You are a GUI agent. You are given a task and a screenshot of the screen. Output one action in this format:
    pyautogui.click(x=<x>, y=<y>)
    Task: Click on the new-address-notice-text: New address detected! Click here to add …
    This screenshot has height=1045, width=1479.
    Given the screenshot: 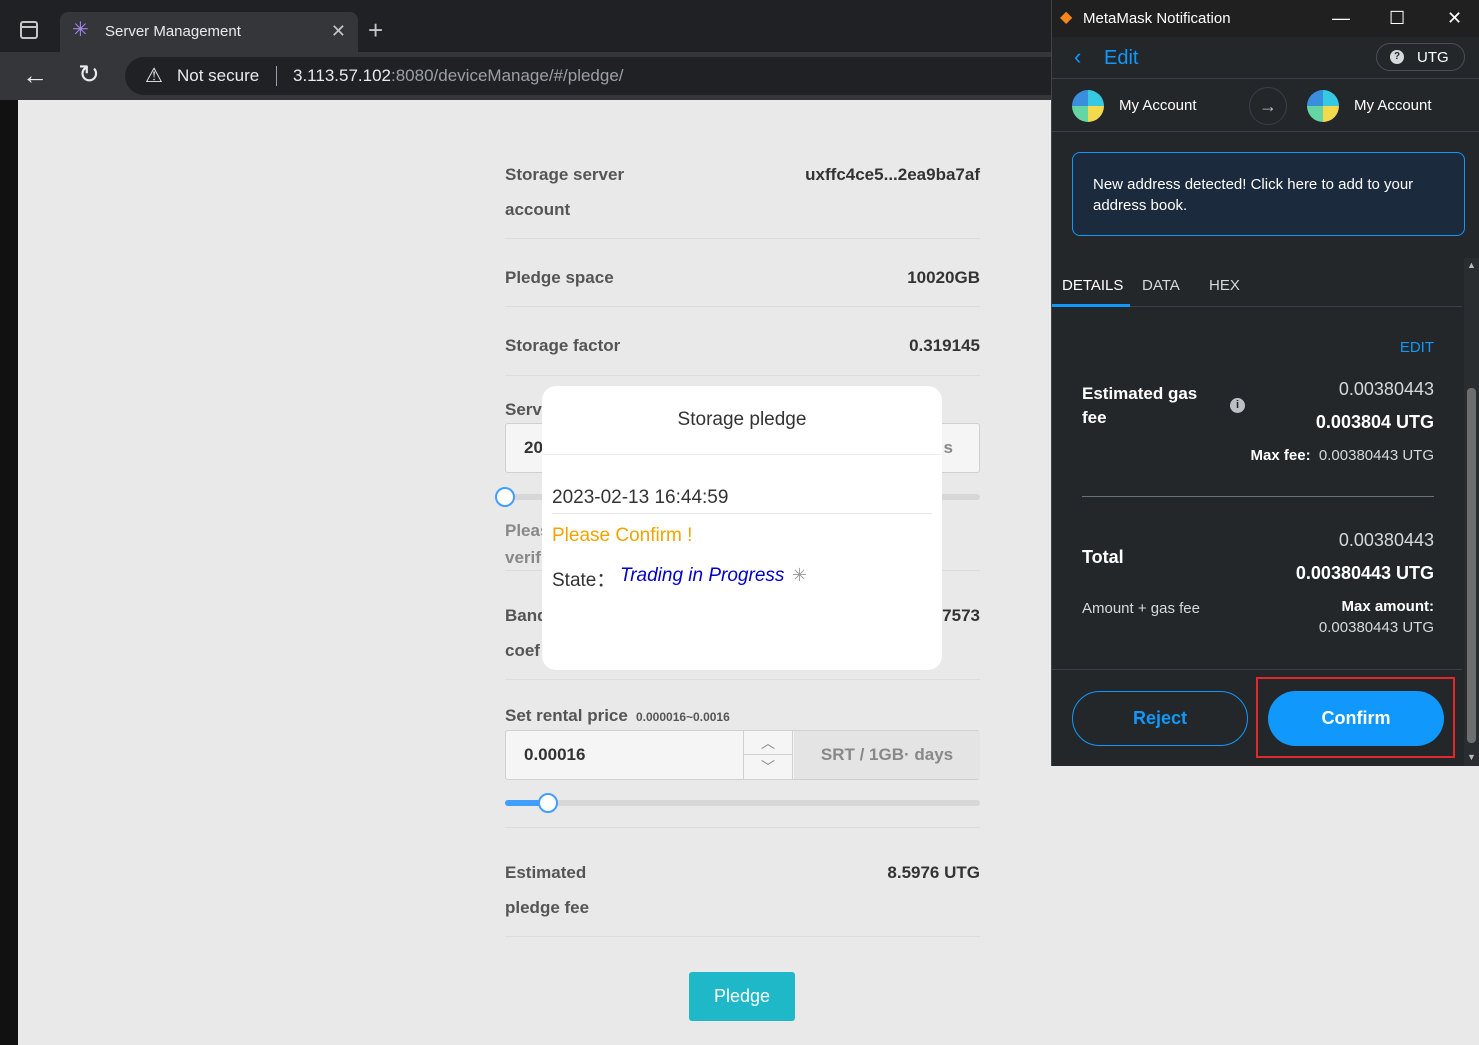 What is the action you would take?
    pyautogui.click(x=1253, y=195)
    